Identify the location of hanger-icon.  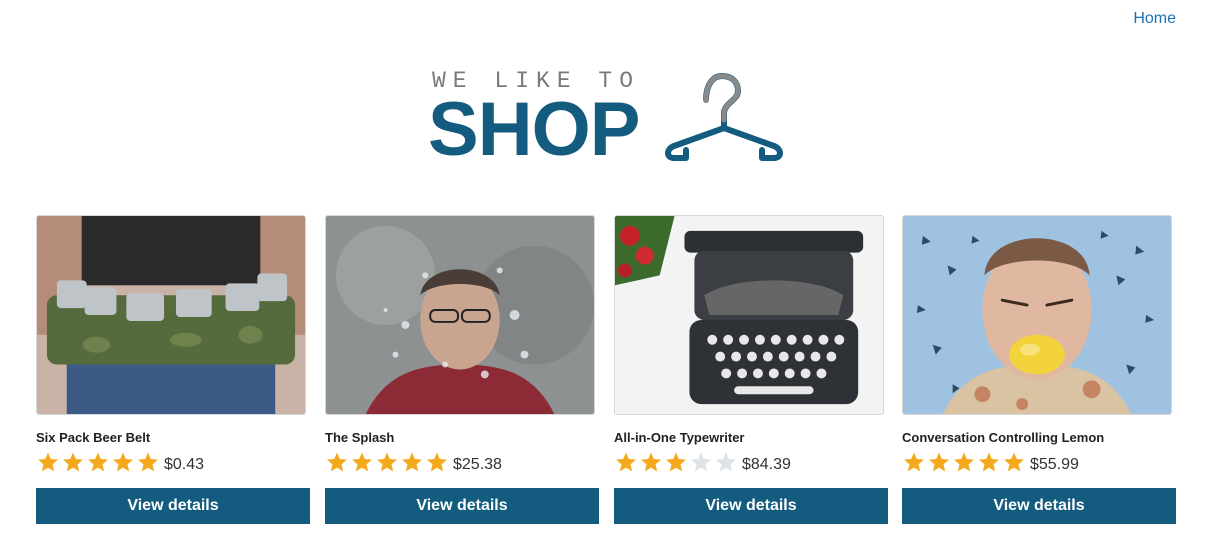
(724, 117).